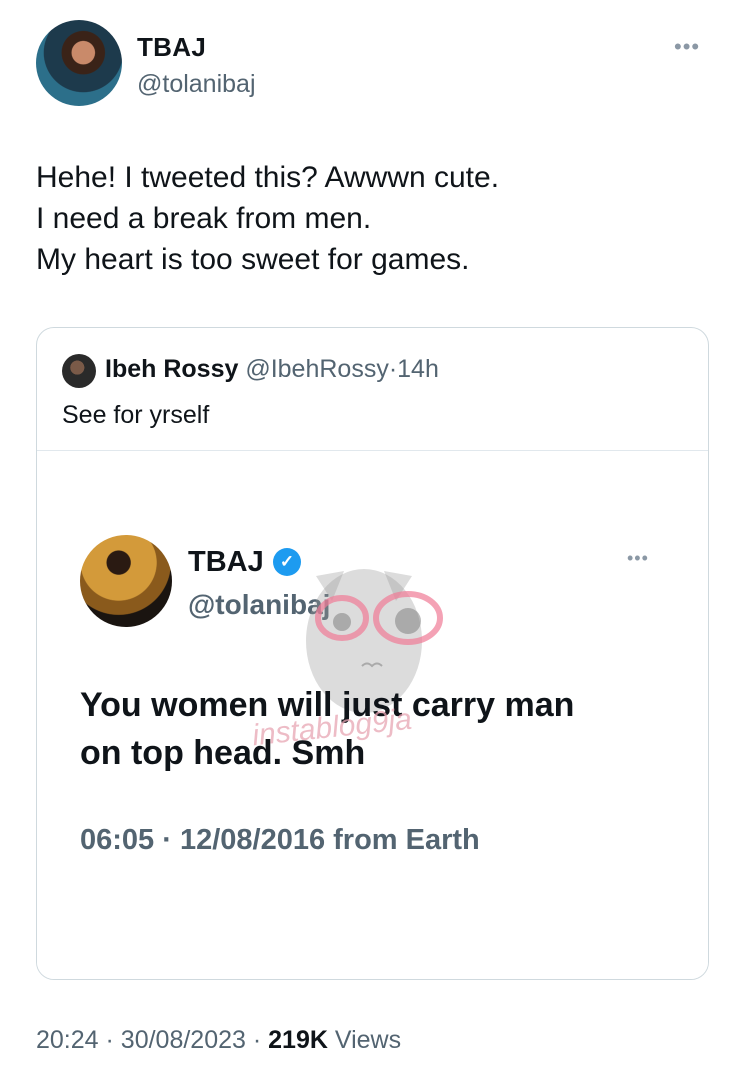 Image resolution: width=746 pixels, height=1080 pixels. What do you see at coordinates (79, 63) in the screenshot?
I see `author-avatar` at bounding box center [79, 63].